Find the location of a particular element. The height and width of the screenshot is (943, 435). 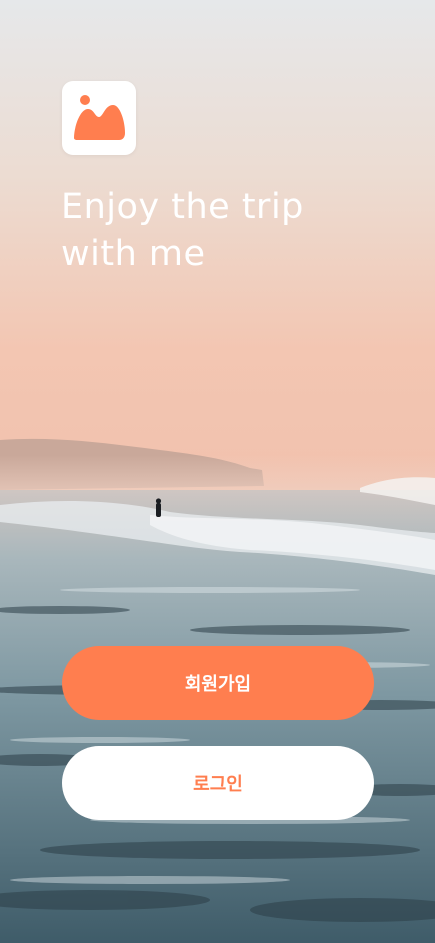

login-button-label: 로그인 is located at coordinates (218, 784).